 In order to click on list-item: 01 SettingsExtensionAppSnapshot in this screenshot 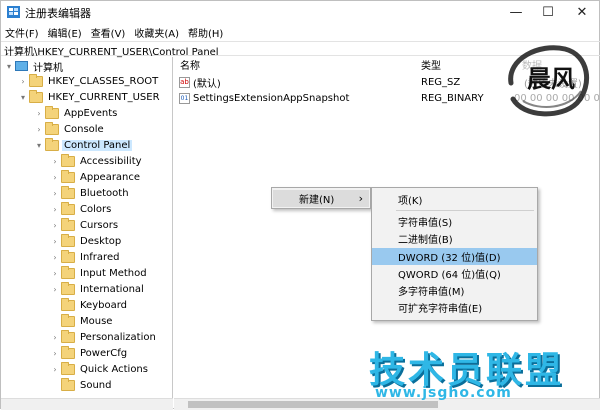, I will do `click(264, 98)`.